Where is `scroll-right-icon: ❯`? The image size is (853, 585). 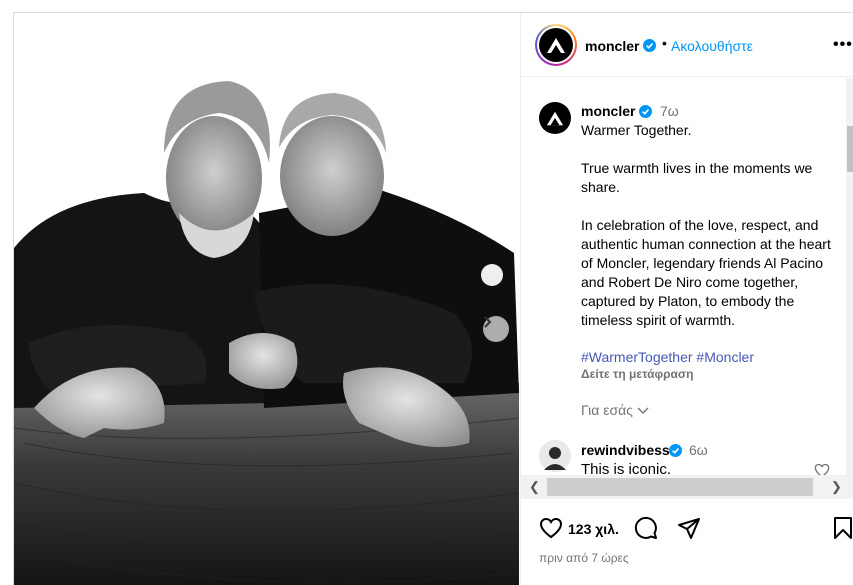 scroll-right-icon: ❯ is located at coordinates (836, 487).